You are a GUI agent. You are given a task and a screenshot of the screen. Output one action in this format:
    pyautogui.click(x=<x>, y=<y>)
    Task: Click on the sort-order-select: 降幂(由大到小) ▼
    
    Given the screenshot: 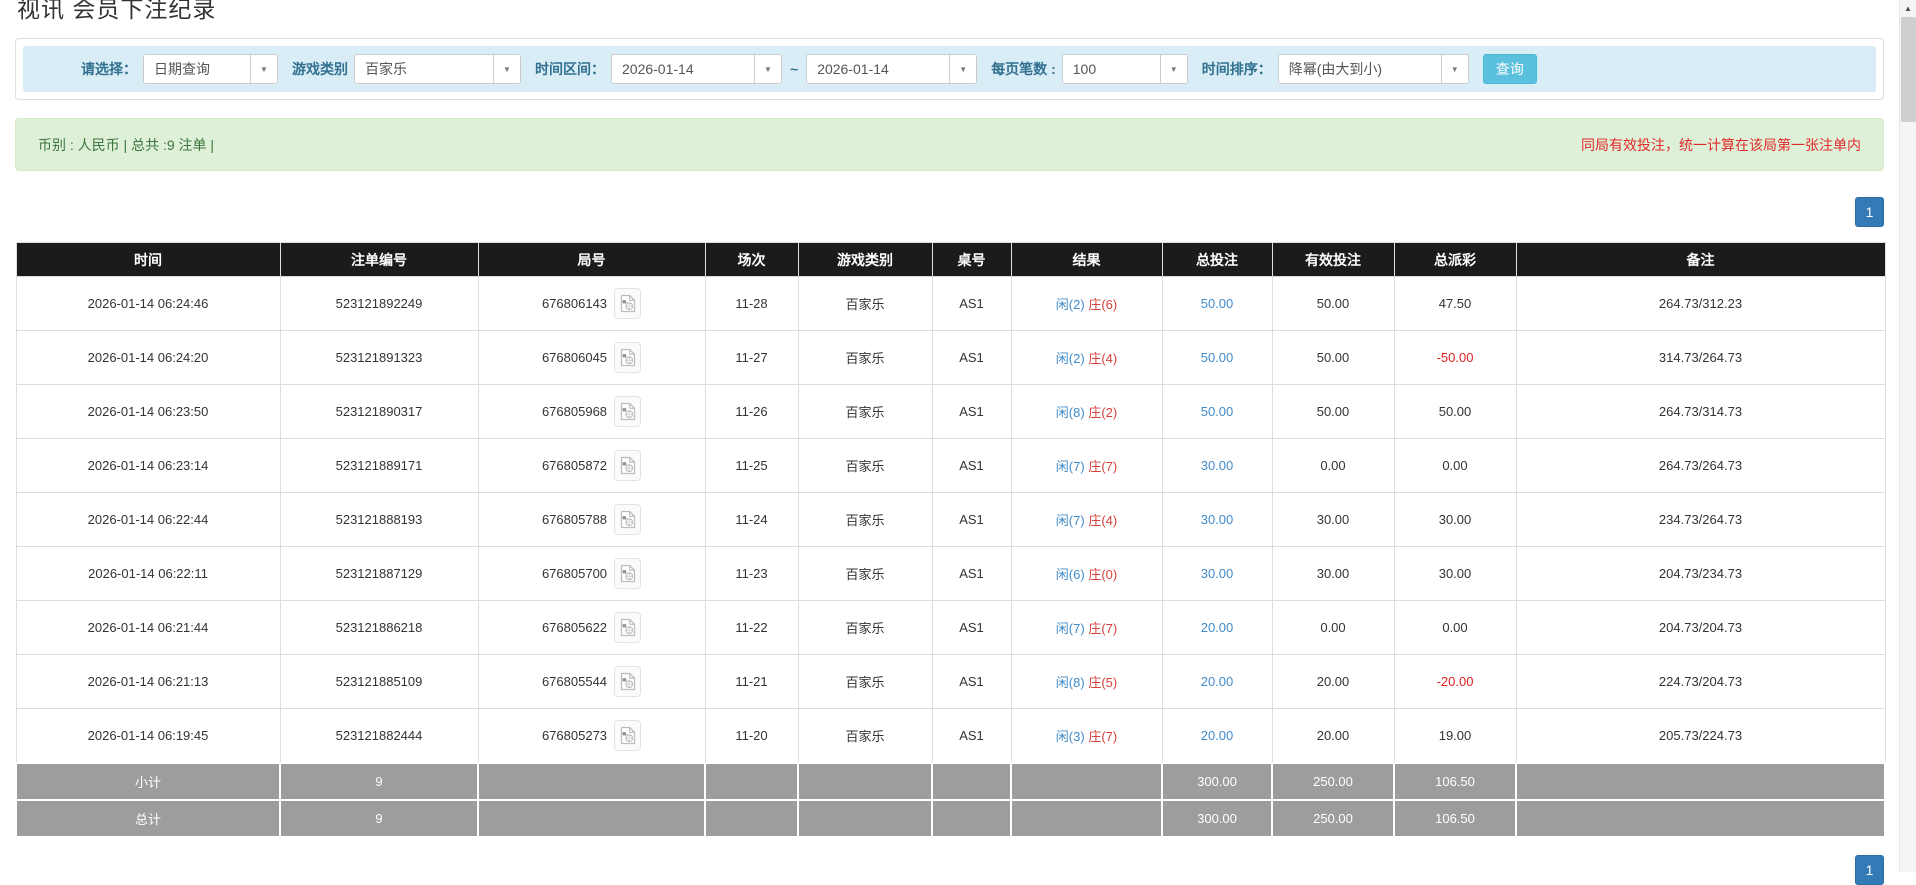 What is the action you would take?
    pyautogui.click(x=1373, y=69)
    